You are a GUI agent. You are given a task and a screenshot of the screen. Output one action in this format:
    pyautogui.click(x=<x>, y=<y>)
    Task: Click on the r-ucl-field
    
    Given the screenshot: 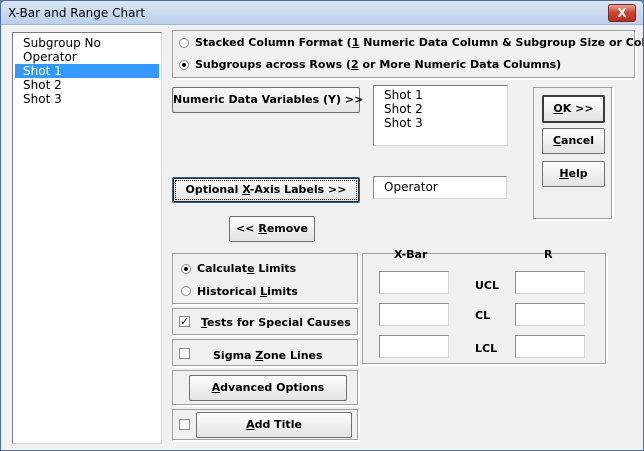 What is the action you would take?
    pyautogui.click(x=550, y=282)
    